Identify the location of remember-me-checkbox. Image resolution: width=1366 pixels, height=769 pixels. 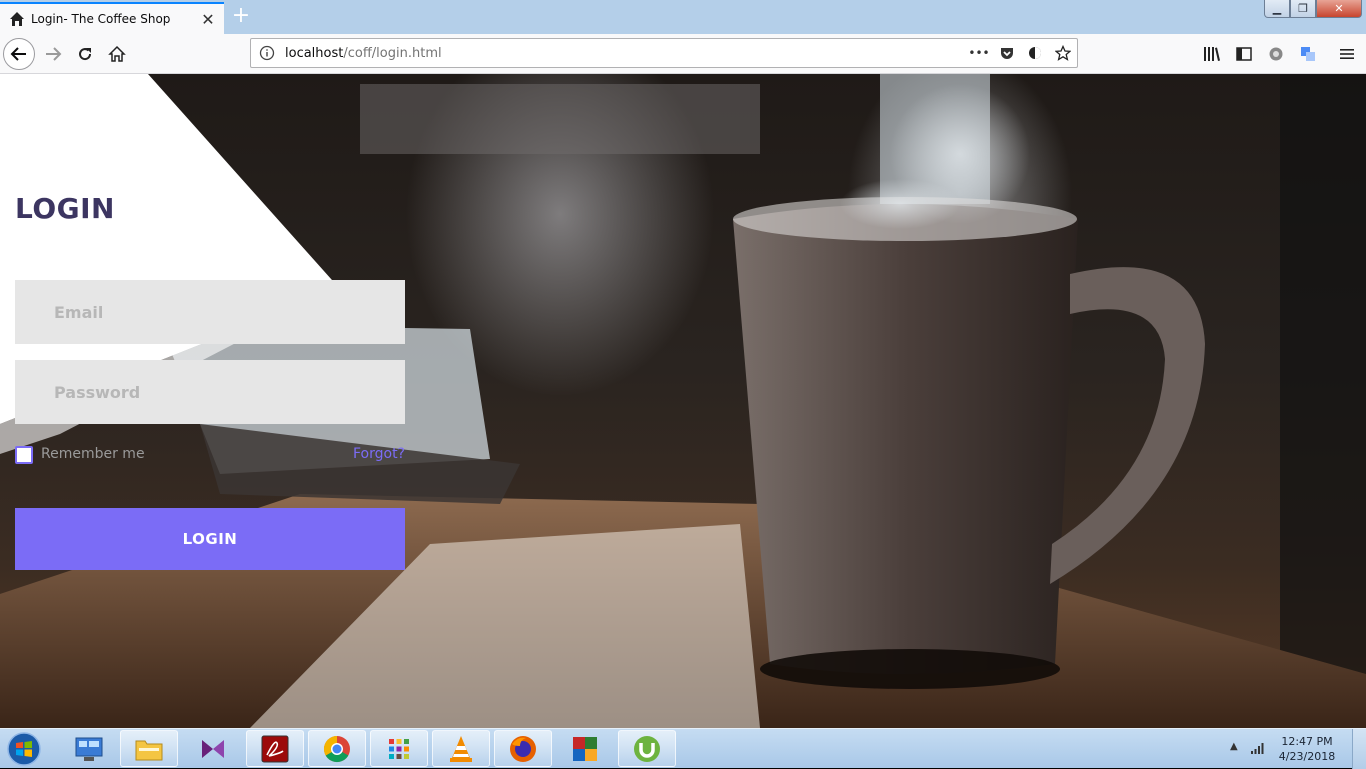
(24, 455).